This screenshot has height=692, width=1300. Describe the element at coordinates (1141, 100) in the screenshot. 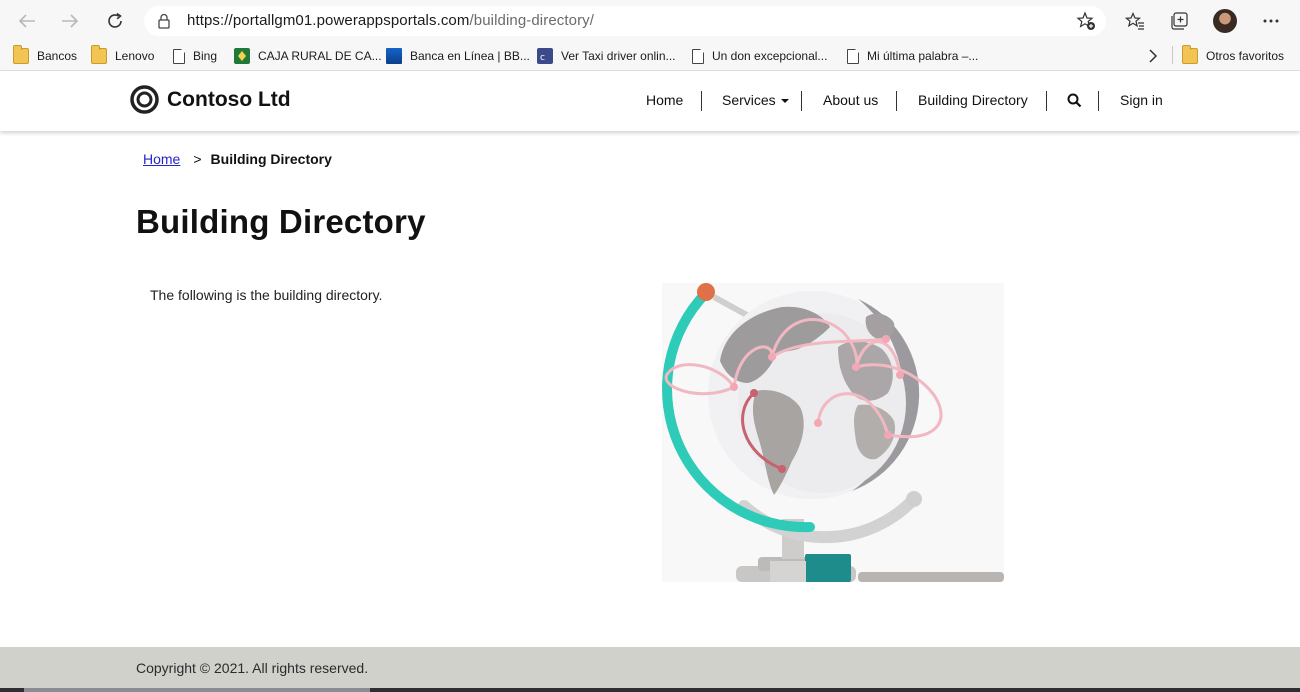

I see `nav-sign-in: Sign in` at that location.